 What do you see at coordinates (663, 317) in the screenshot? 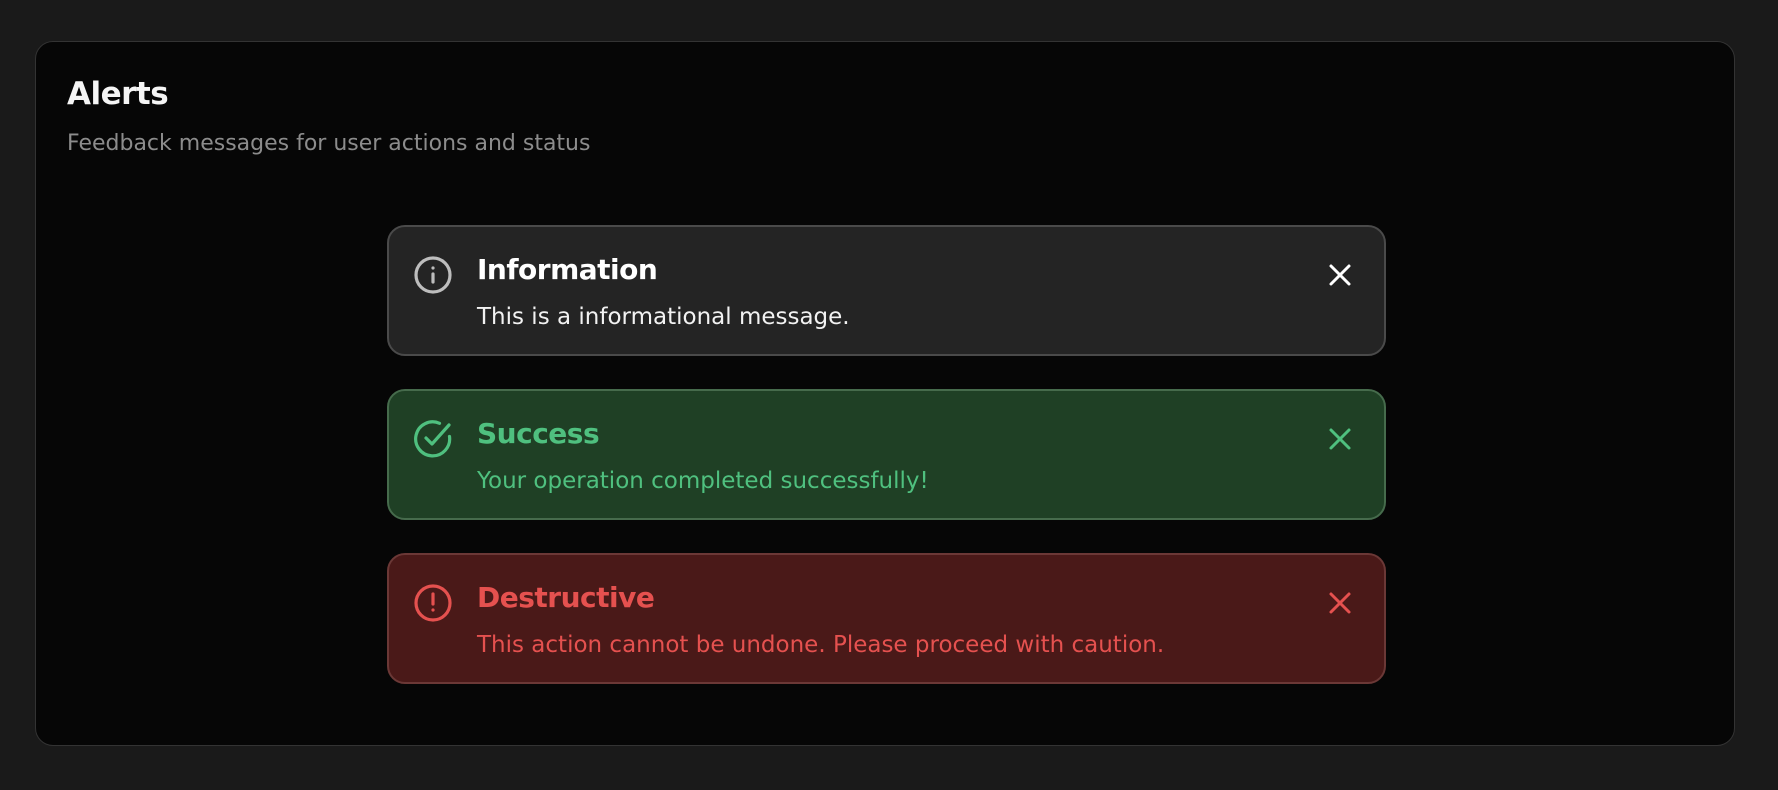
I see `alert-description: This is a informational message.` at bounding box center [663, 317].